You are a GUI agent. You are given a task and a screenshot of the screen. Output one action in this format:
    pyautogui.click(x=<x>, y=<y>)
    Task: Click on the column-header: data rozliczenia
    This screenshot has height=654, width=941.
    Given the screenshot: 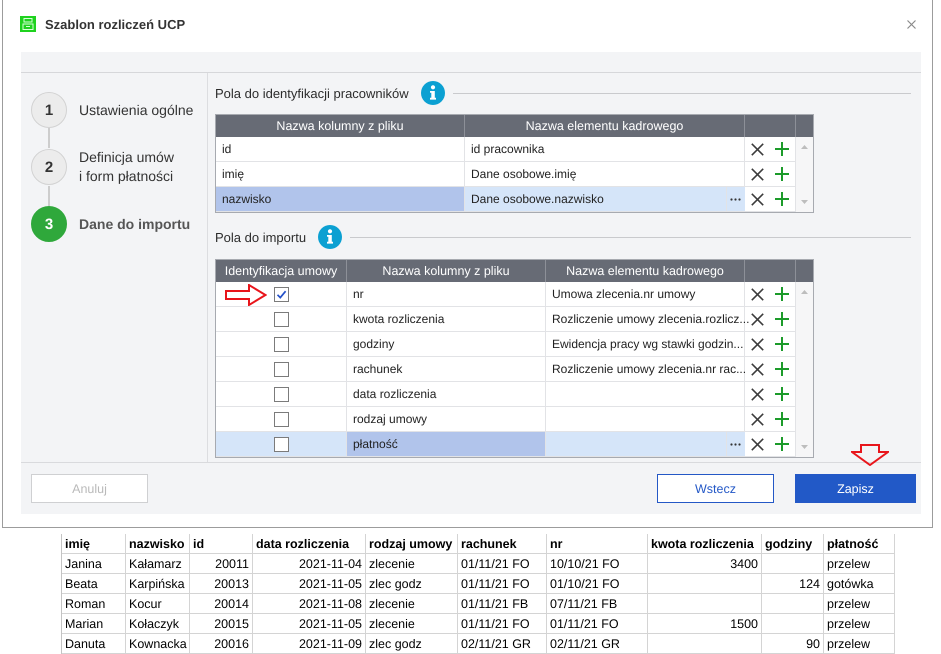 What is the action you would take?
    pyautogui.click(x=309, y=544)
    